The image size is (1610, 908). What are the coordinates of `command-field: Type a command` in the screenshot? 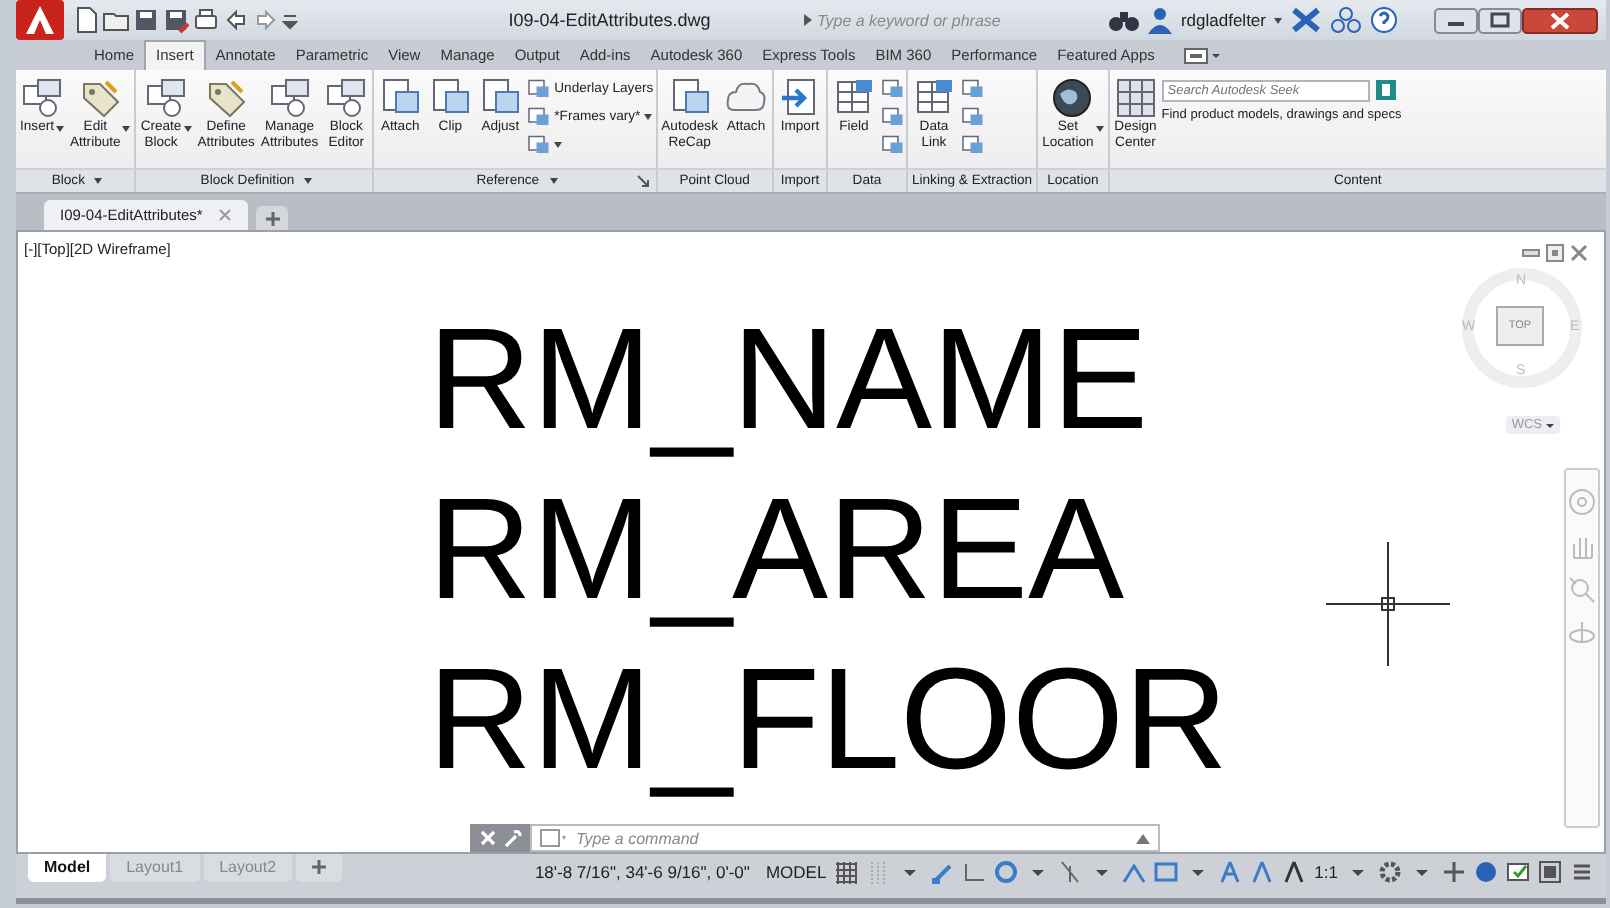 It's located at (845, 838).